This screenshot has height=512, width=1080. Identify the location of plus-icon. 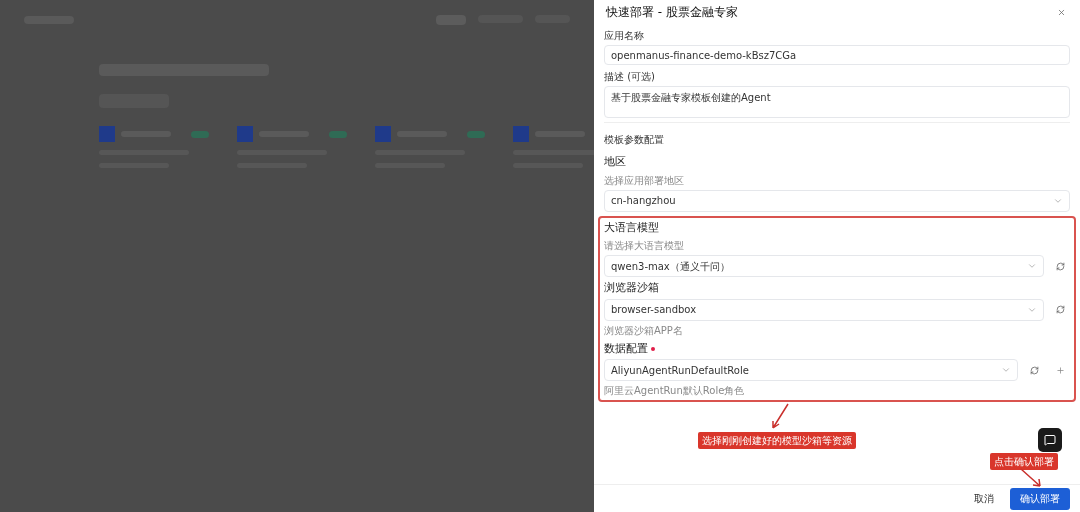
(1060, 370).